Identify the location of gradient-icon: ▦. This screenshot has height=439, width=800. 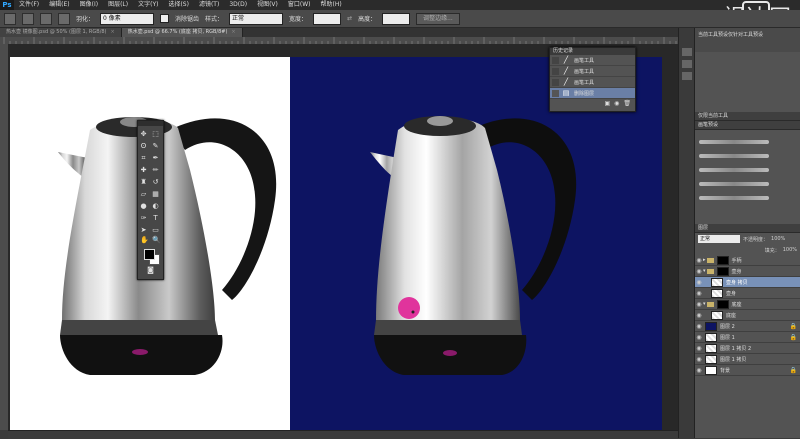
(155, 194).